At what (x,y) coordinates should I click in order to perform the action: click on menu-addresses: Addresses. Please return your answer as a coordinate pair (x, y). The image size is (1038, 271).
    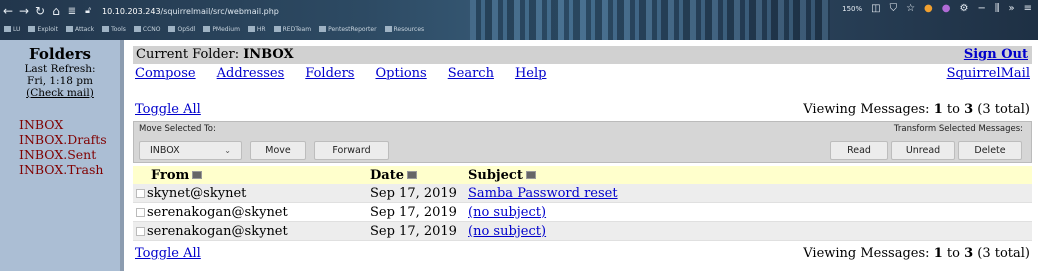
    Looking at the image, I should click on (251, 73).